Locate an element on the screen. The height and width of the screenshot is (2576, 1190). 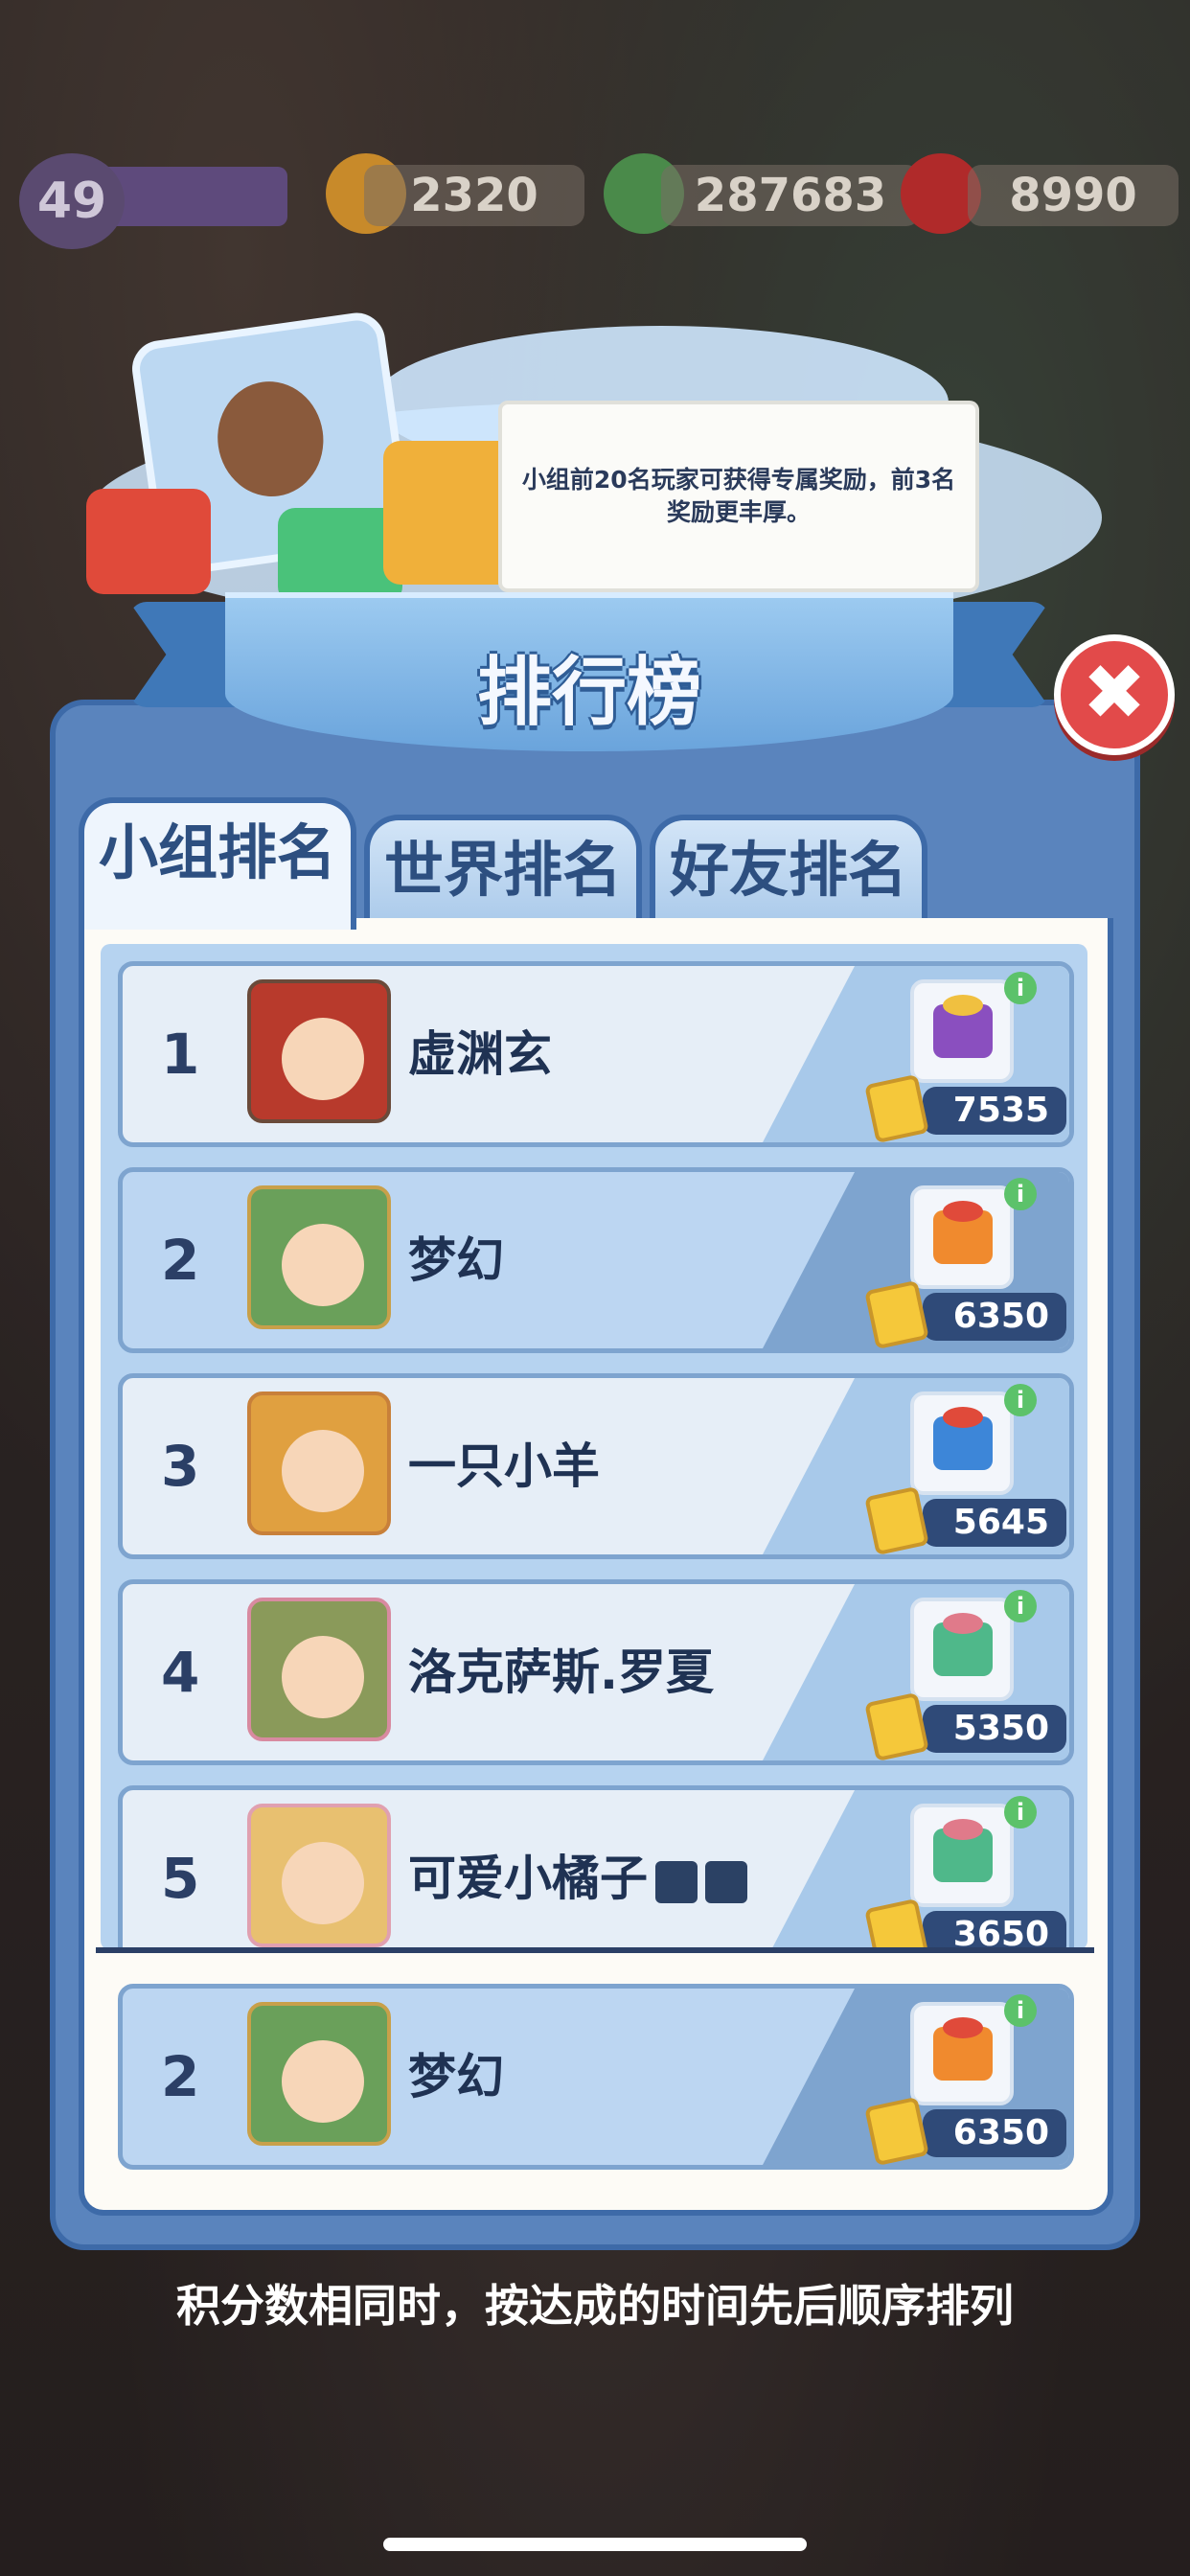
tab-world-ranking: 世界排名 is located at coordinates (503, 871).